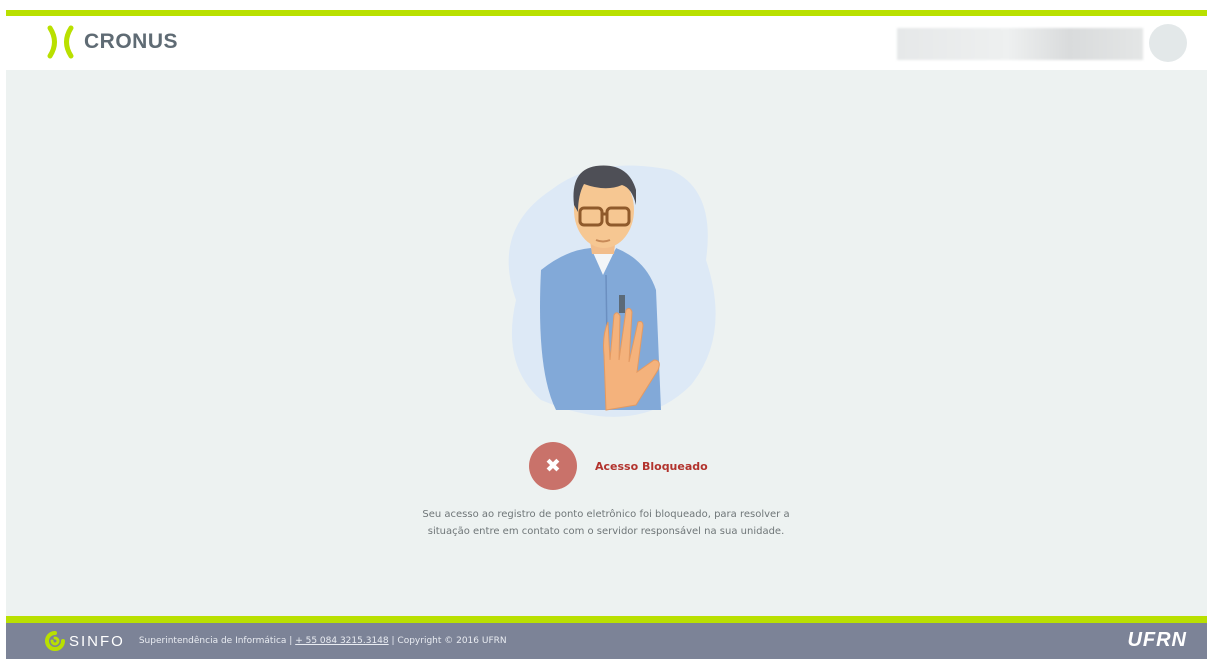  Describe the element at coordinates (449, 641) in the screenshot. I see `footer-copyright: | Copyright © 2016 UFRN` at that location.